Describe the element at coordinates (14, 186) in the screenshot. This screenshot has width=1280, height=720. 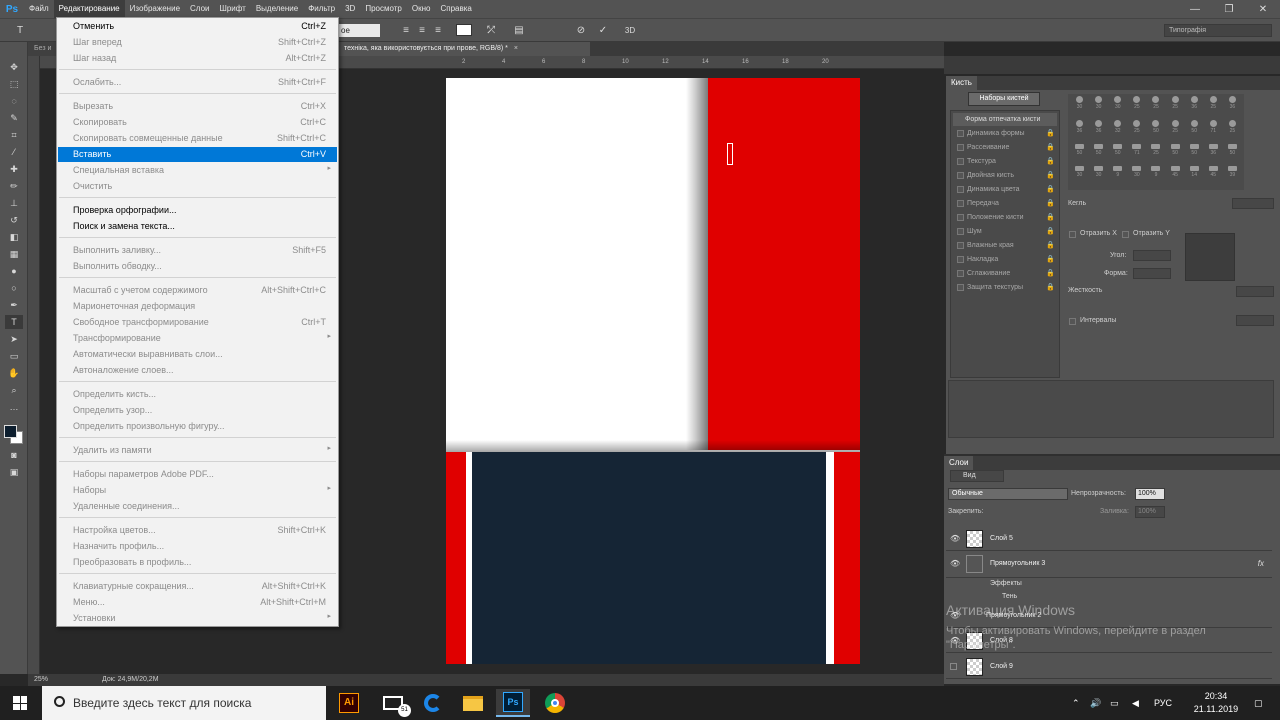
I see `brush-tool-icon: ✏` at that location.